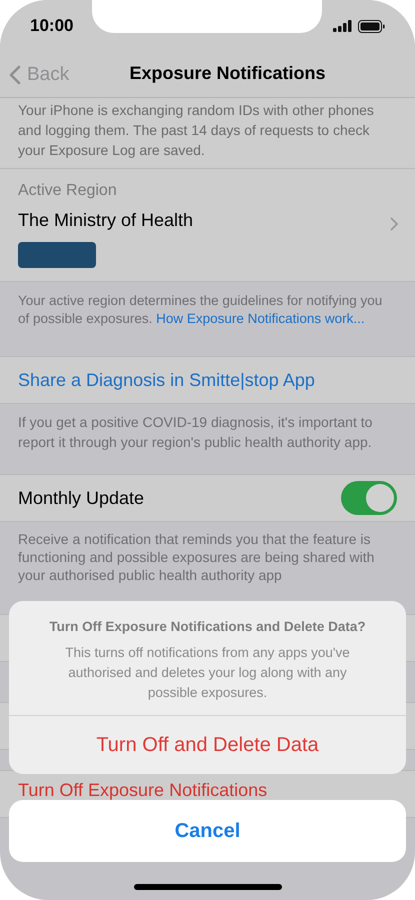 The image size is (415, 900). Describe the element at coordinates (207, 673) in the screenshot. I see `sheet-message: This turns off notifications from any apps you've authorised and deletes your log along with any possible exposures.` at that location.